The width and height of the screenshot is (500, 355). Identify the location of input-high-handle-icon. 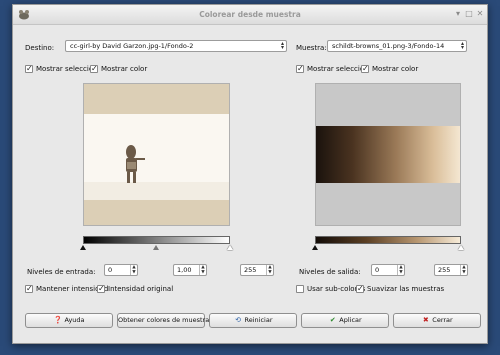
(230, 247).